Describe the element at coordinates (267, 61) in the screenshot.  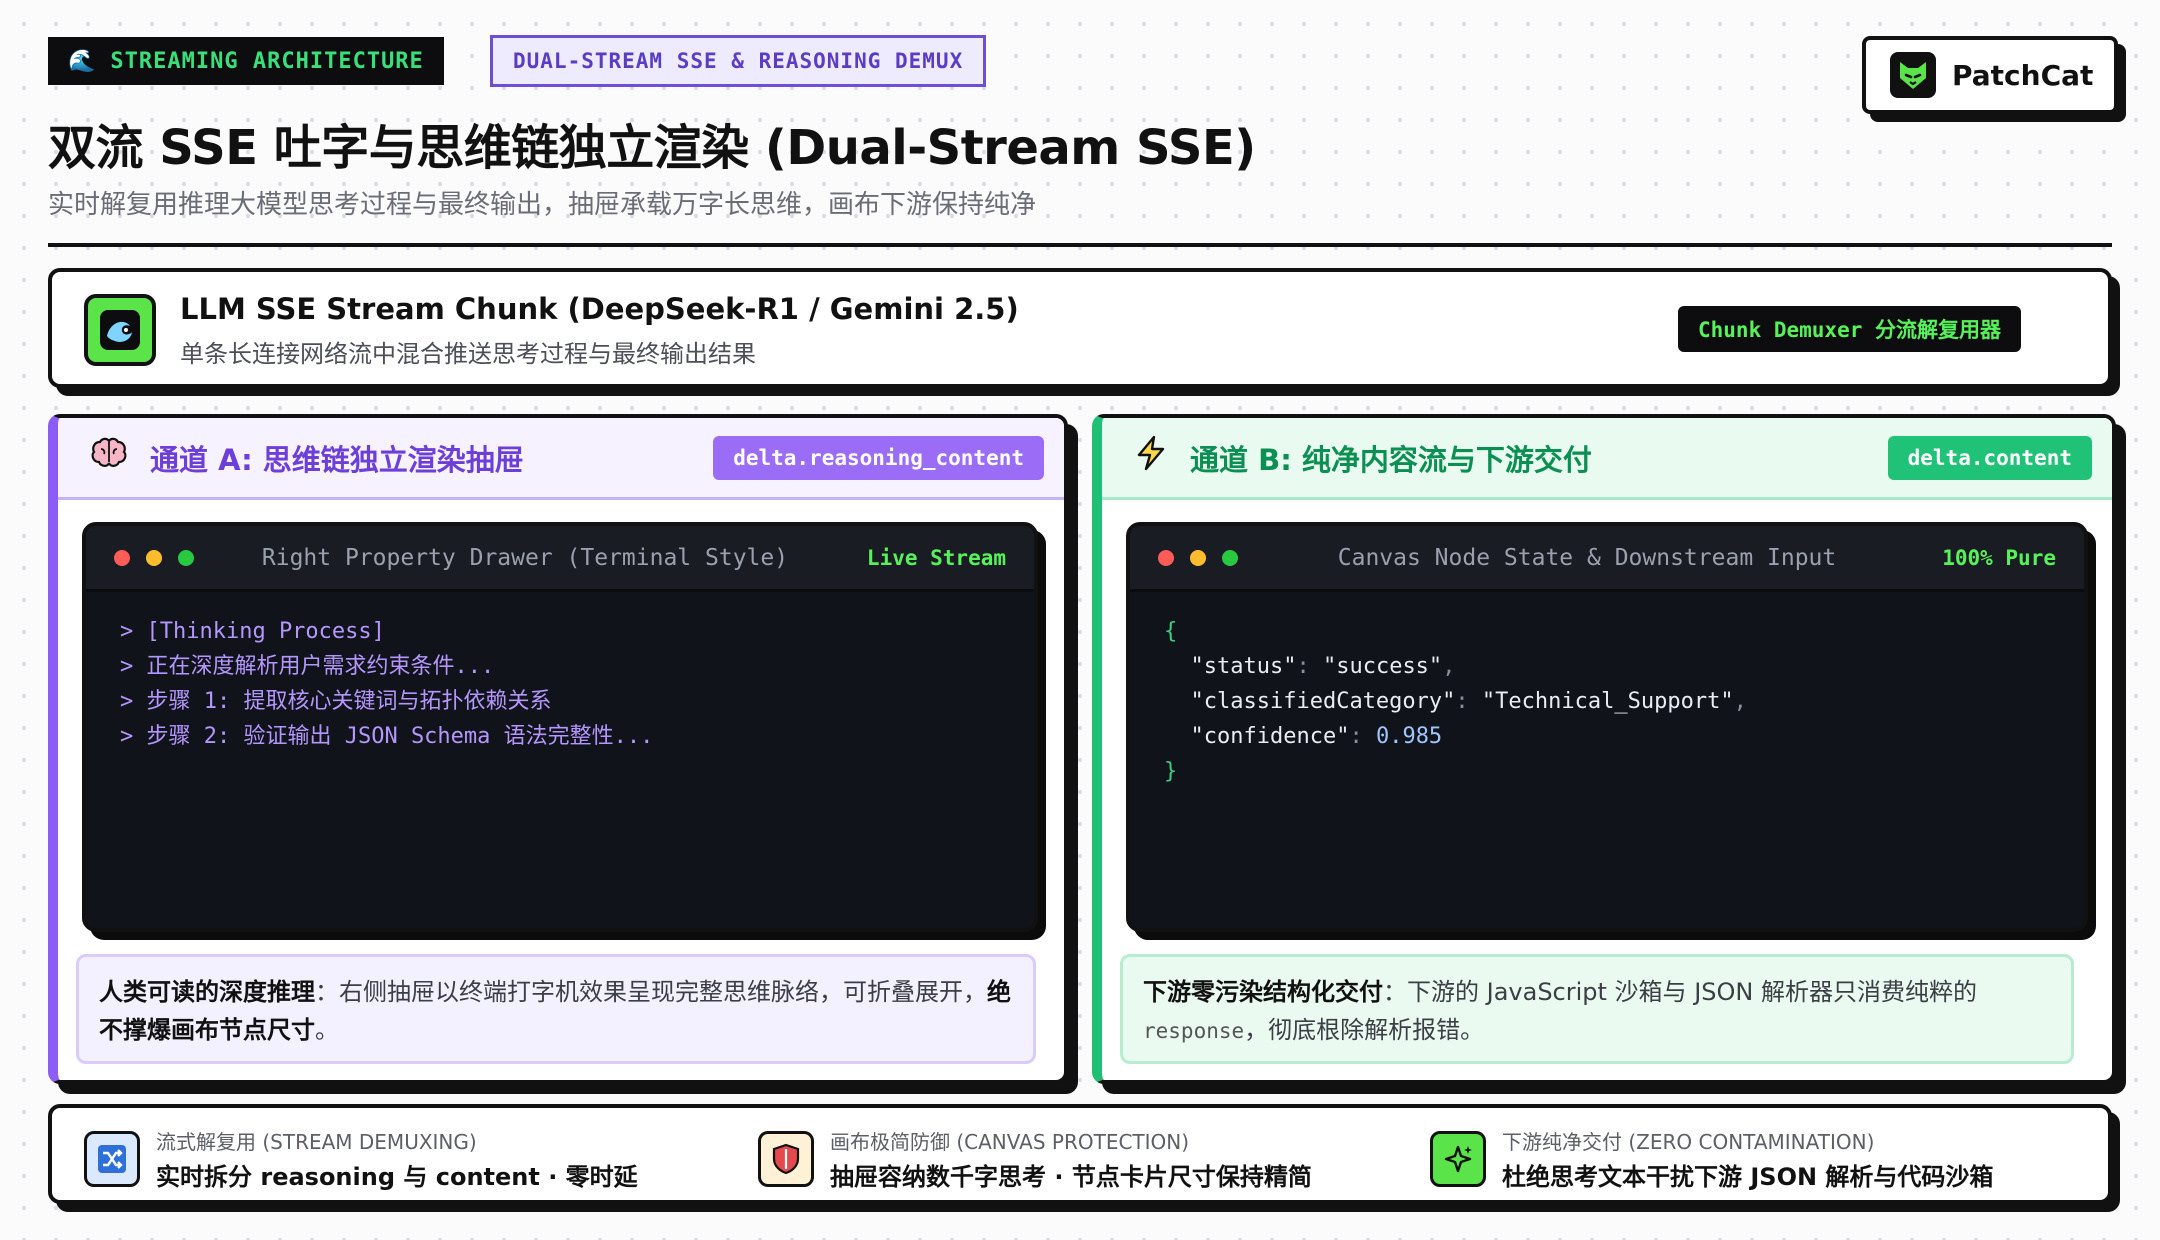
I see `architecture-tag-label: STREAMING ARCHITECTURE` at that location.